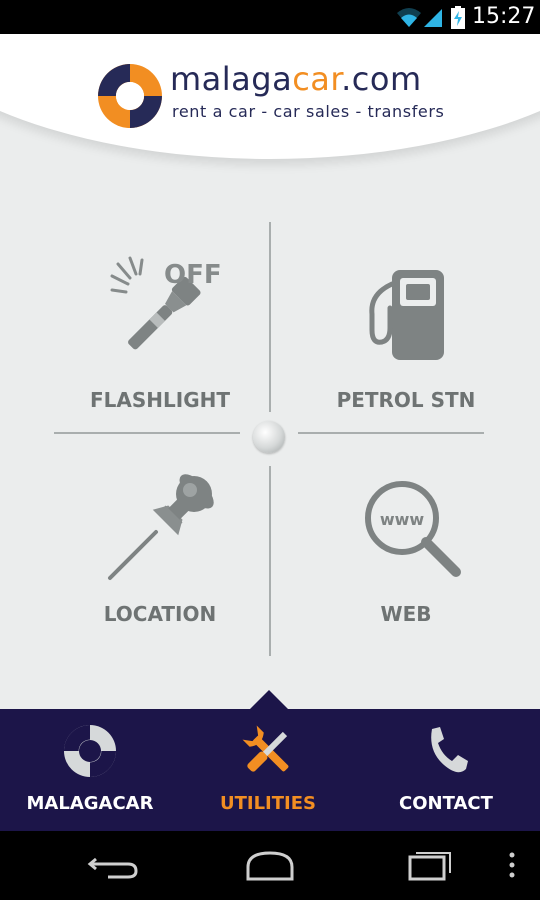 The height and width of the screenshot is (900, 540). I want to click on active-tab-pointer, so click(269, 699).